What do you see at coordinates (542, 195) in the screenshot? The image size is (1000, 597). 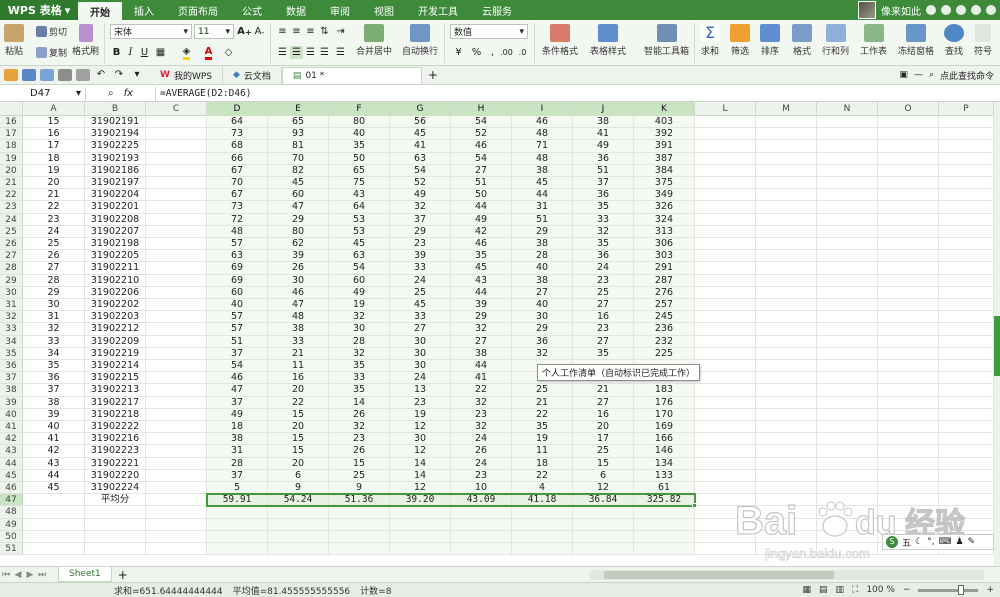 I see `cell-i: 44` at bounding box center [542, 195].